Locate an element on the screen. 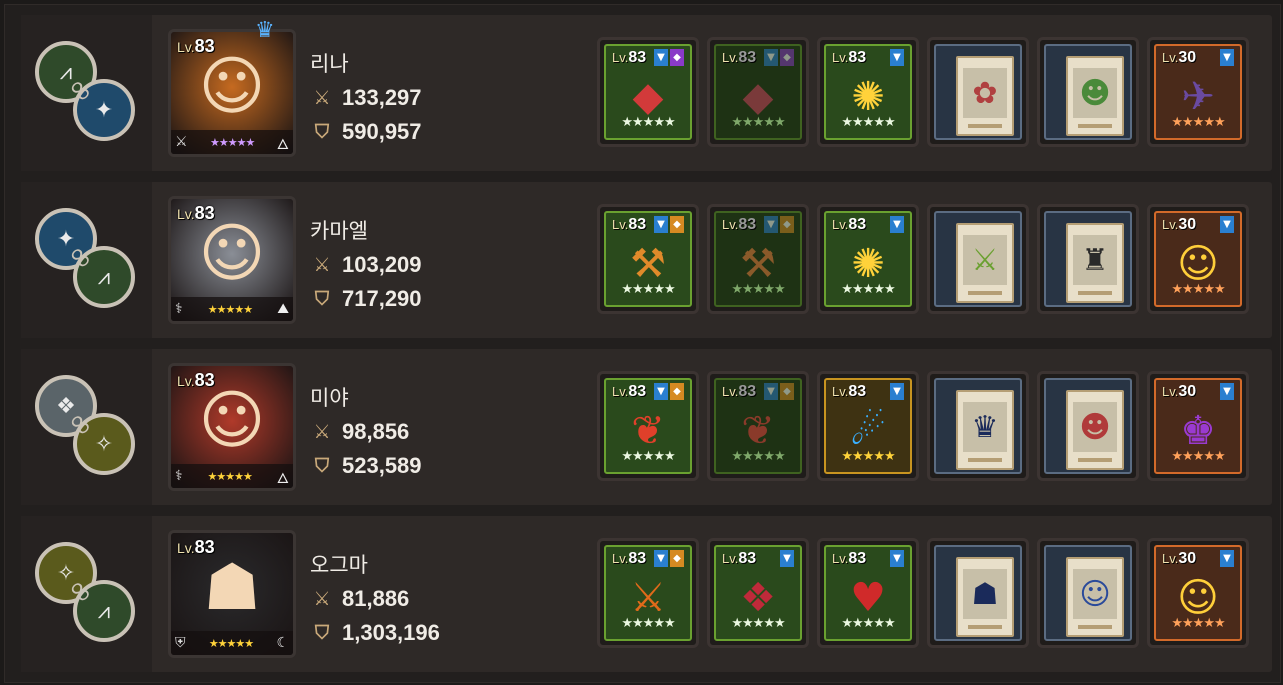 The image size is (1283, 685). hero-portrait: ☺ Lv.83 ⚕ ★★★★★ 🜂 is located at coordinates (232, 427).